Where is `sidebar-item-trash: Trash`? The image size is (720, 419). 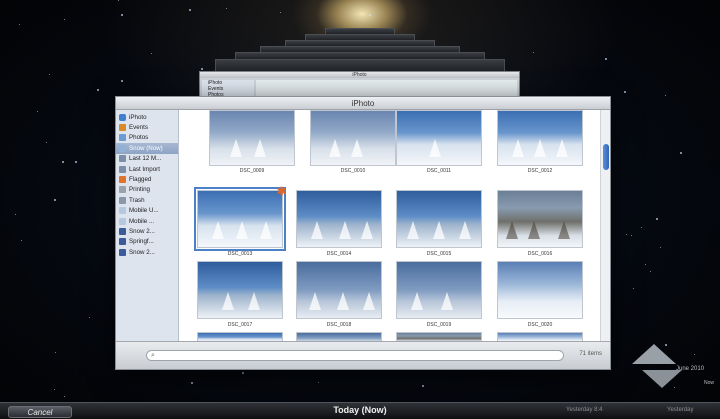
sidebar-item-trash: Trash is located at coordinates (147, 200).